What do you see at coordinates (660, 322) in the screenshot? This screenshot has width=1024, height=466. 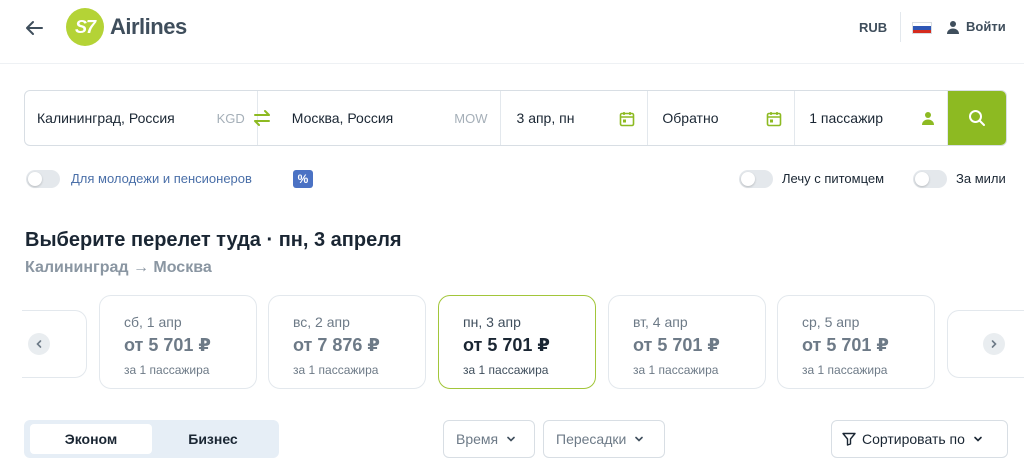 I see `date-card-day: вт, 4 апр` at bounding box center [660, 322].